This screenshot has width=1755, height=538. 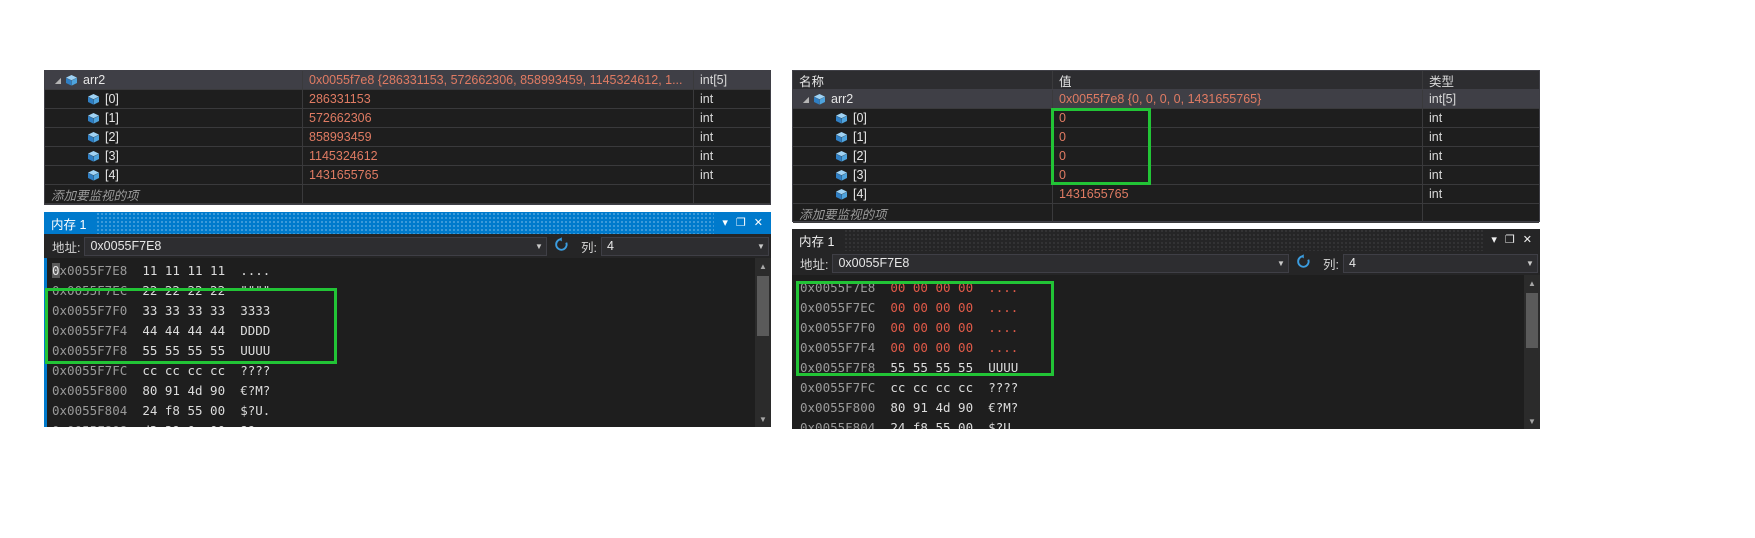 What do you see at coordinates (344, 175) in the screenshot?
I see `variable-value: 1431655765` at bounding box center [344, 175].